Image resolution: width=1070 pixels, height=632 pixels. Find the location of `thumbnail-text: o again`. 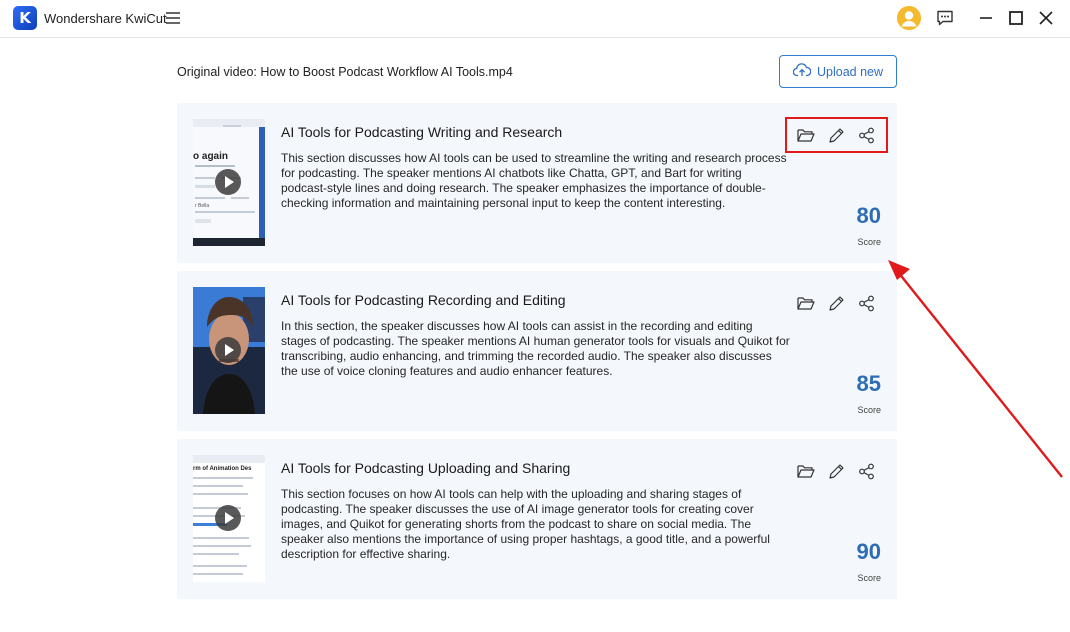

thumbnail-text: o again is located at coordinates (211, 156).